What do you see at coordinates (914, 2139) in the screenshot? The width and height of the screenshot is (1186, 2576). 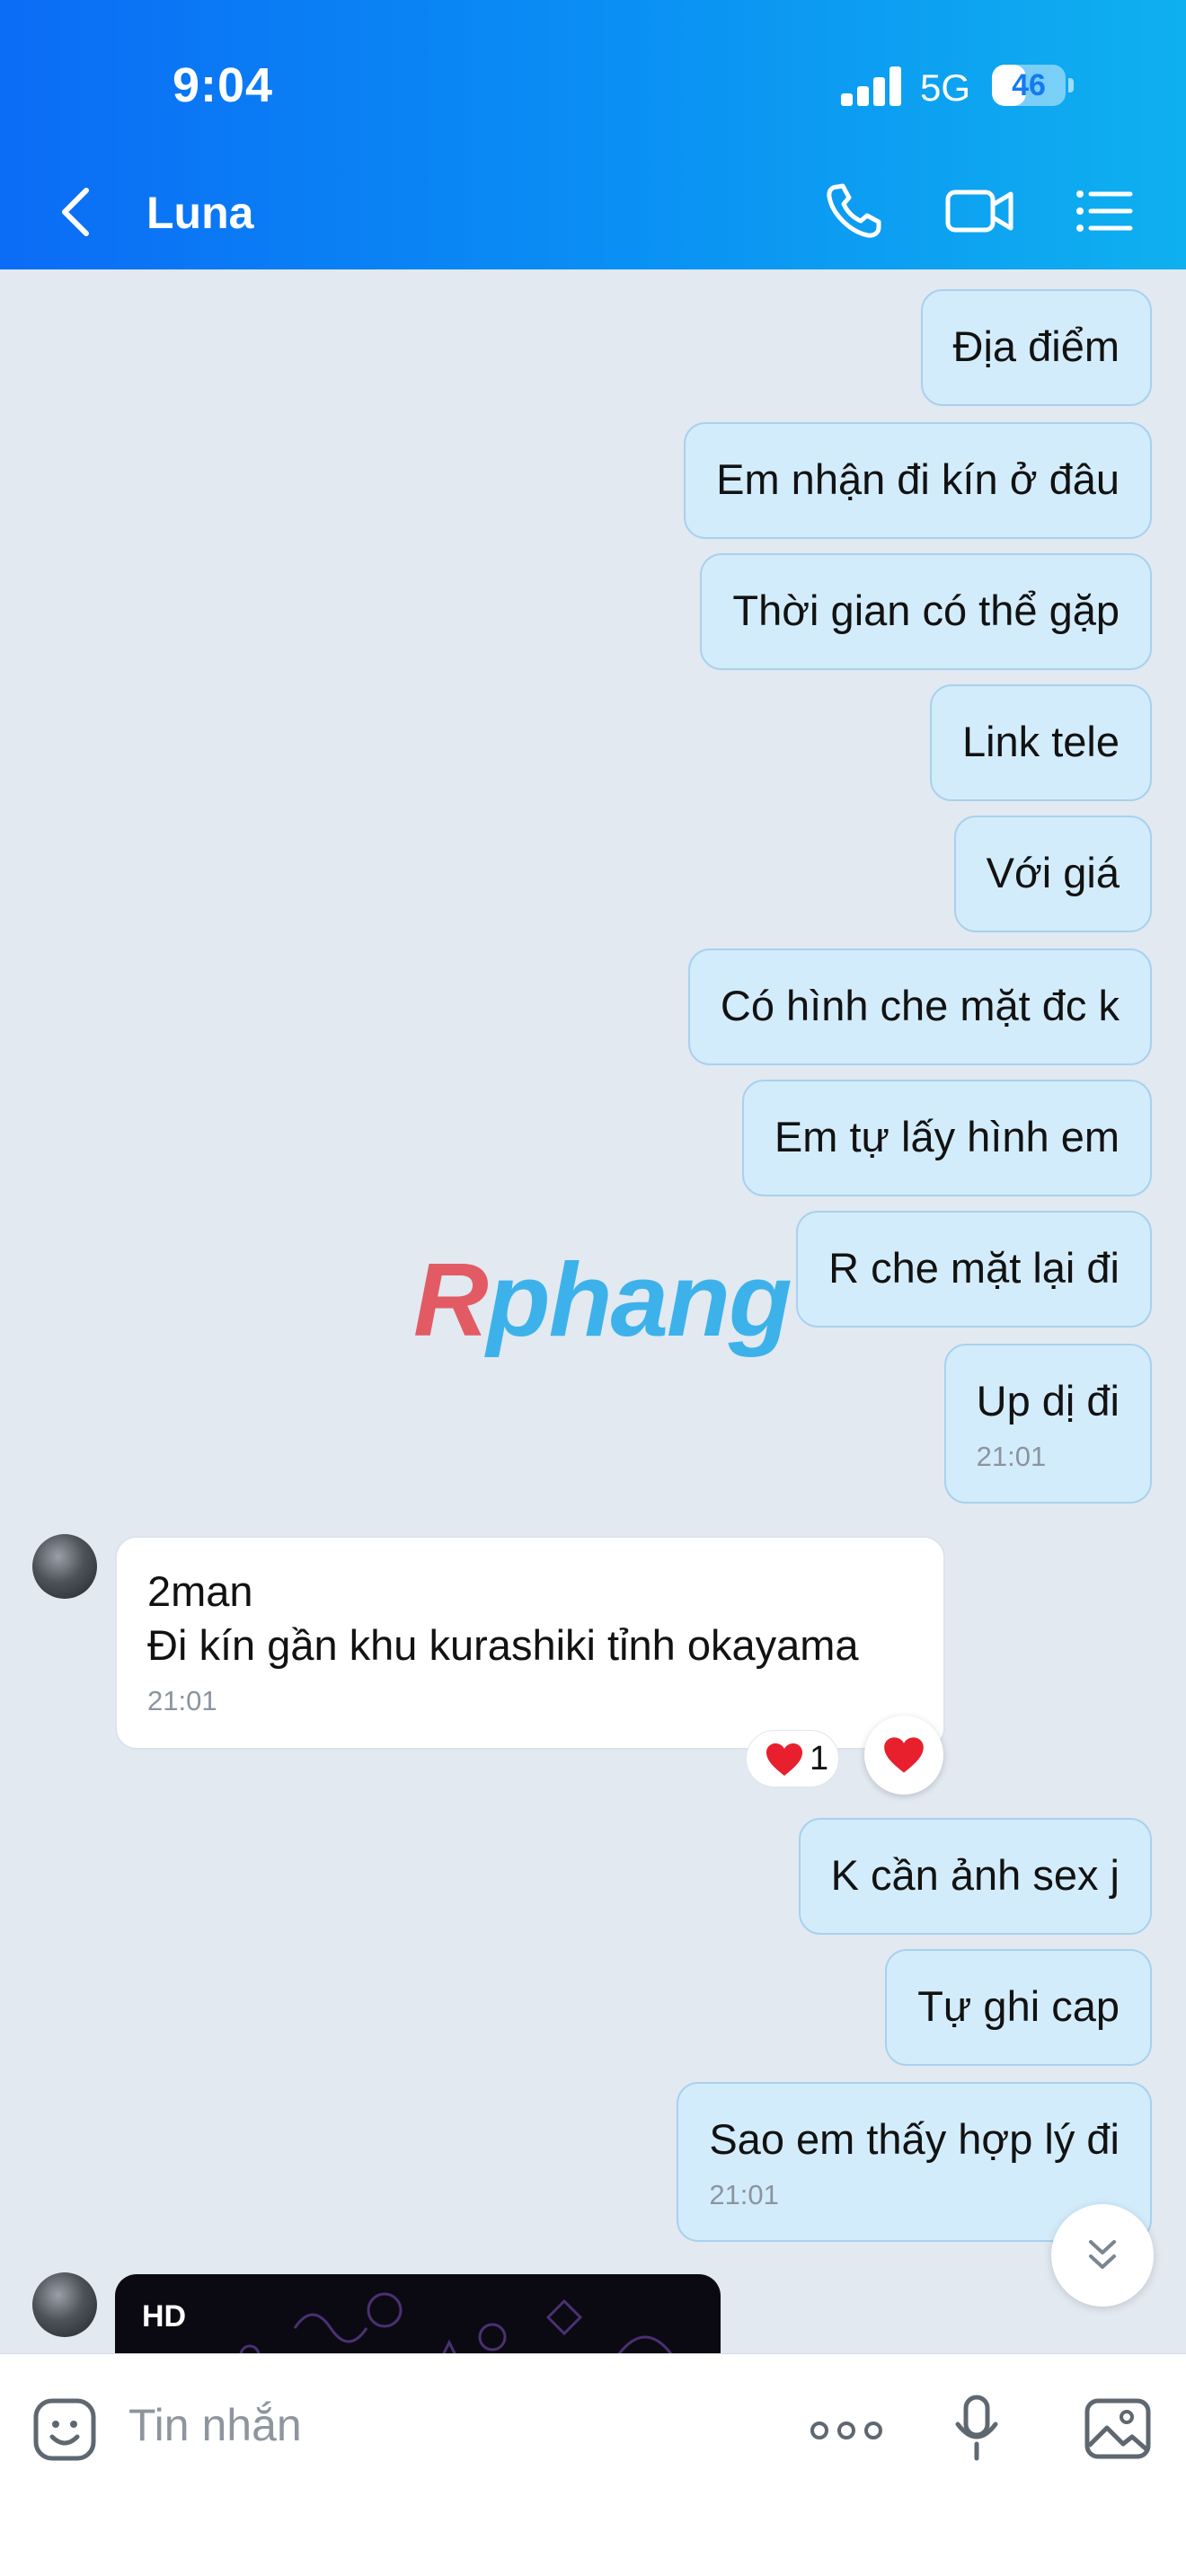 I see `message-text: Sao em thấy hợp lý đi` at bounding box center [914, 2139].